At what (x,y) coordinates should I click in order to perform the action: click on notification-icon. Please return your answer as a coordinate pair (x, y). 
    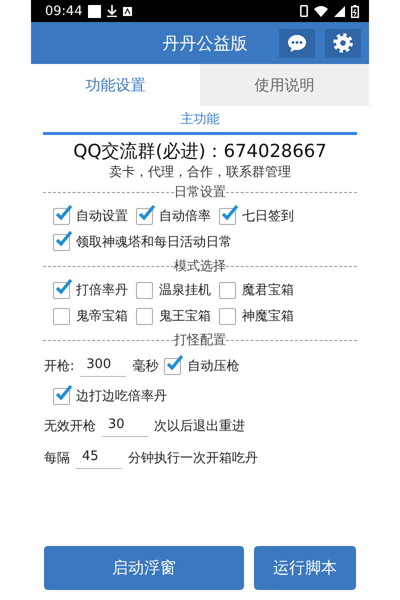
    Looking at the image, I should click on (95, 11).